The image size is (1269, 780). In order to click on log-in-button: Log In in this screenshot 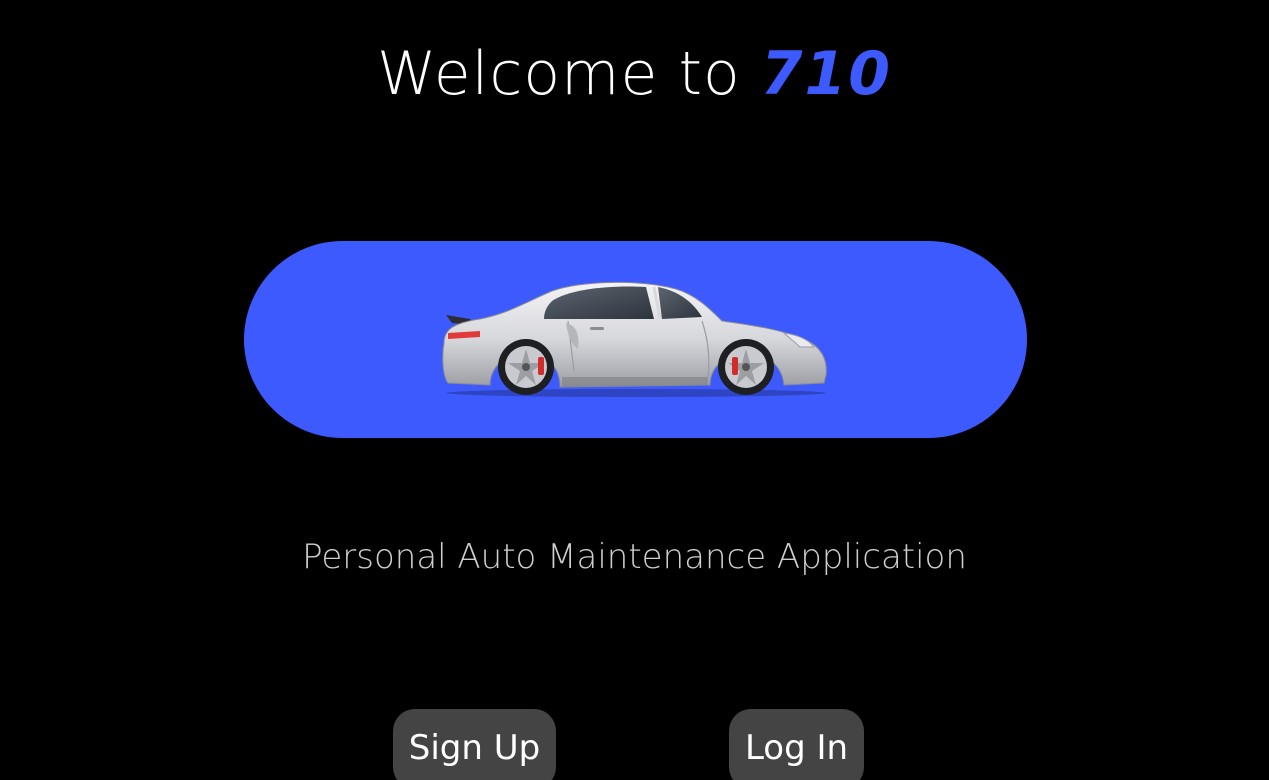, I will do `click(796, 744)`.